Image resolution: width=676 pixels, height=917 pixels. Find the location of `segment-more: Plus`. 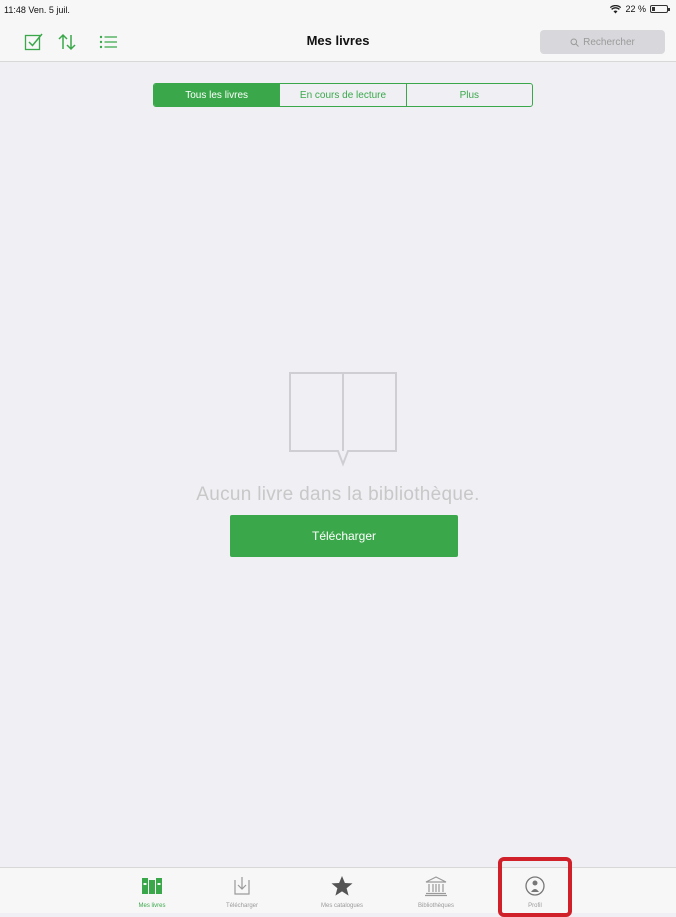

segment-more: Plus is located at coordinates (468, 95).